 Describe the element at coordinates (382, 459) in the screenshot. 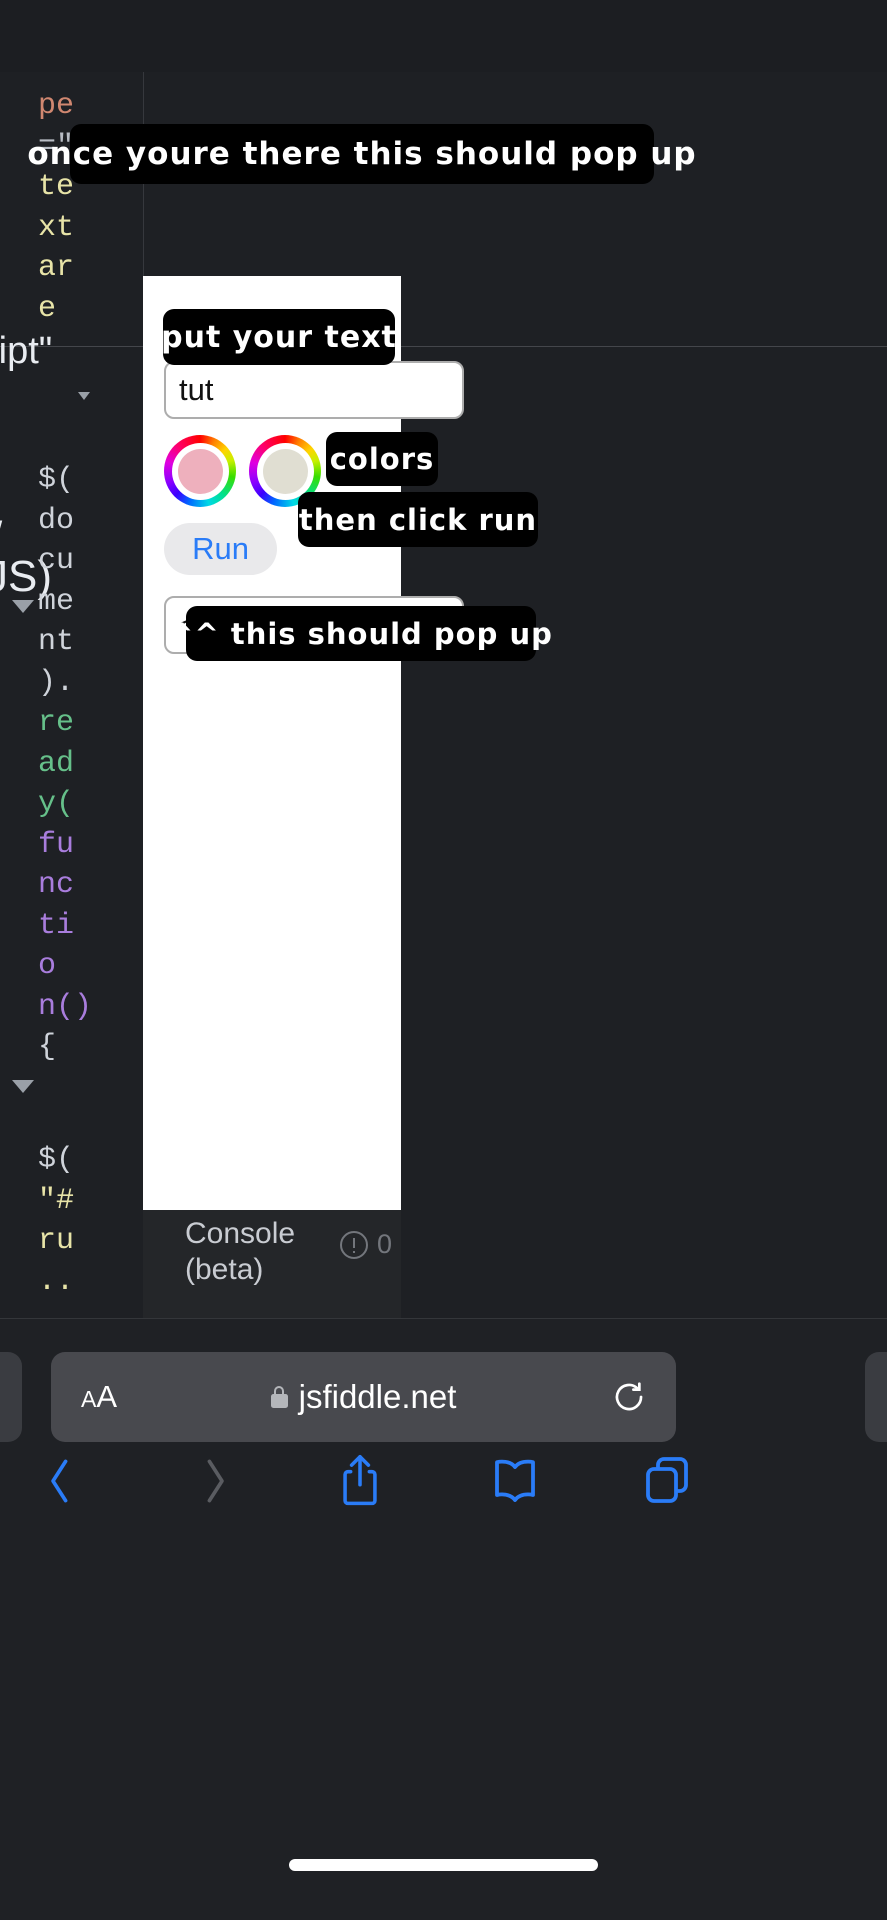

I see `annotation-colors: colors` at that location.